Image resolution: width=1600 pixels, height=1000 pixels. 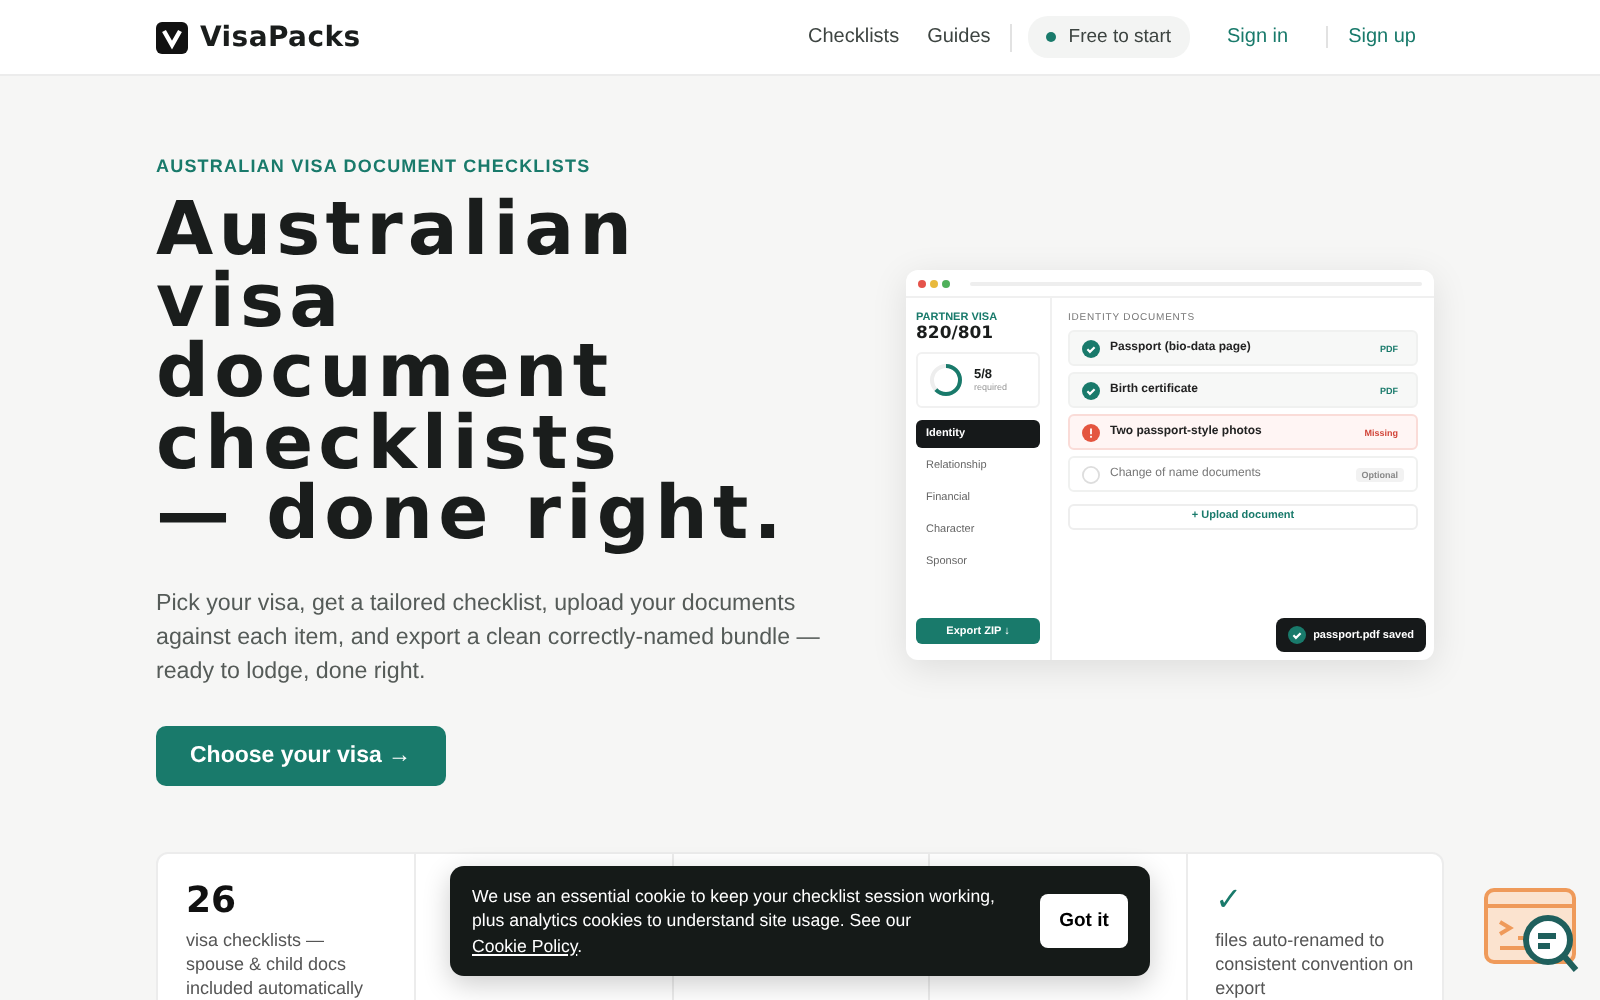 What do you see at coordinates (734, 921) in the screenshot?
I see `cookie-text: We use an essential cookie to keep your checklist session working, plus analytics cookies to understand site usage. See our Cookie Policy.` at bounding box center [734, 921].